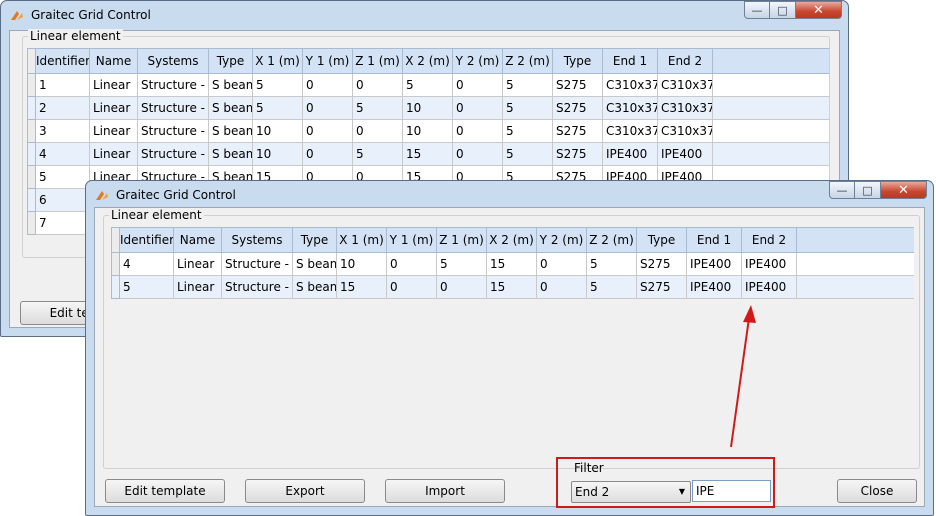 The image size is (936, 516). What do you see at coordinates (424, 15) in the screenshot?
I see `back-titlebar: Graitec Grid Control — □ ✕` at bounding box center [424, 15].